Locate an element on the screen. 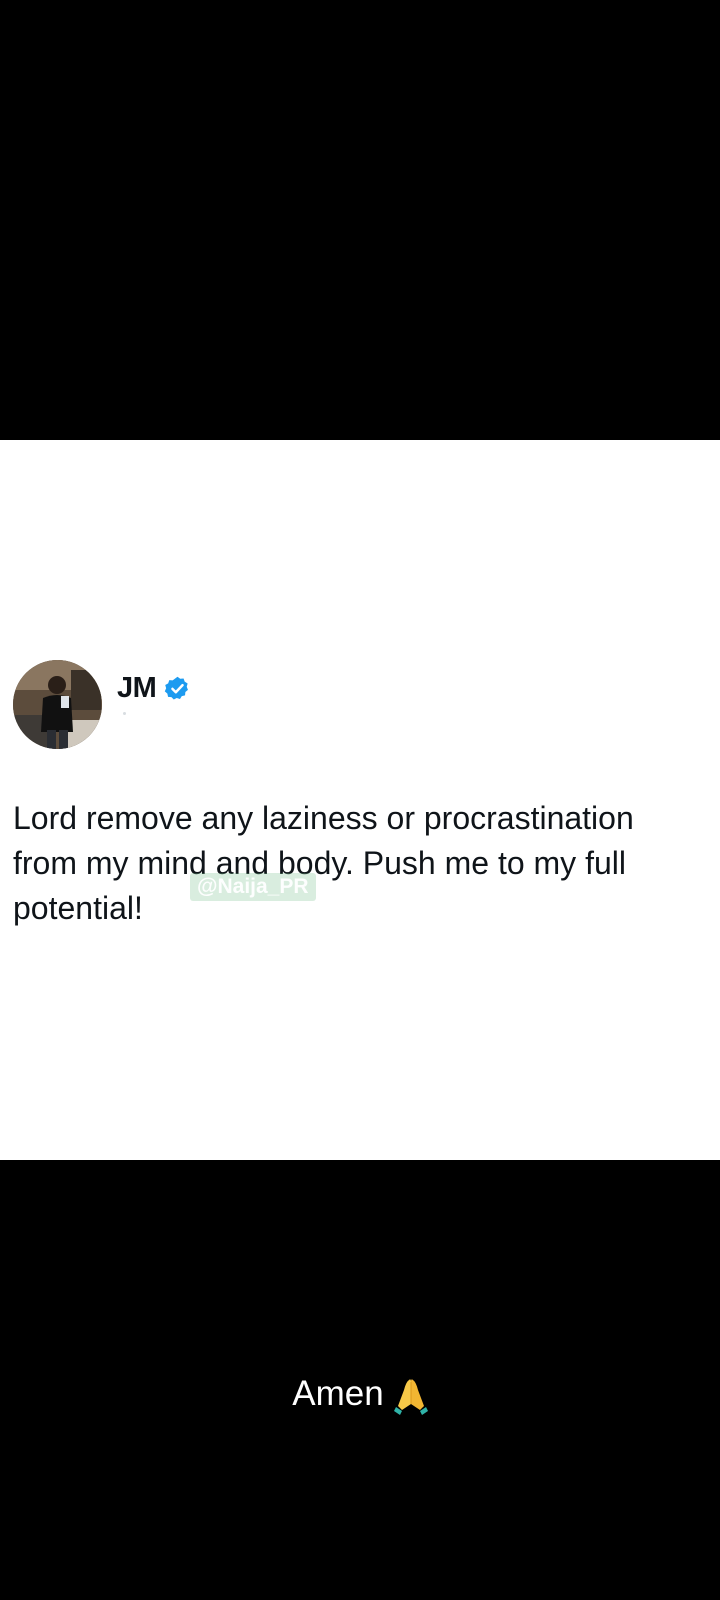 Image resolution: width=720 pixels, height=1600 pixels. avatar is located at coordinates (57, 704).